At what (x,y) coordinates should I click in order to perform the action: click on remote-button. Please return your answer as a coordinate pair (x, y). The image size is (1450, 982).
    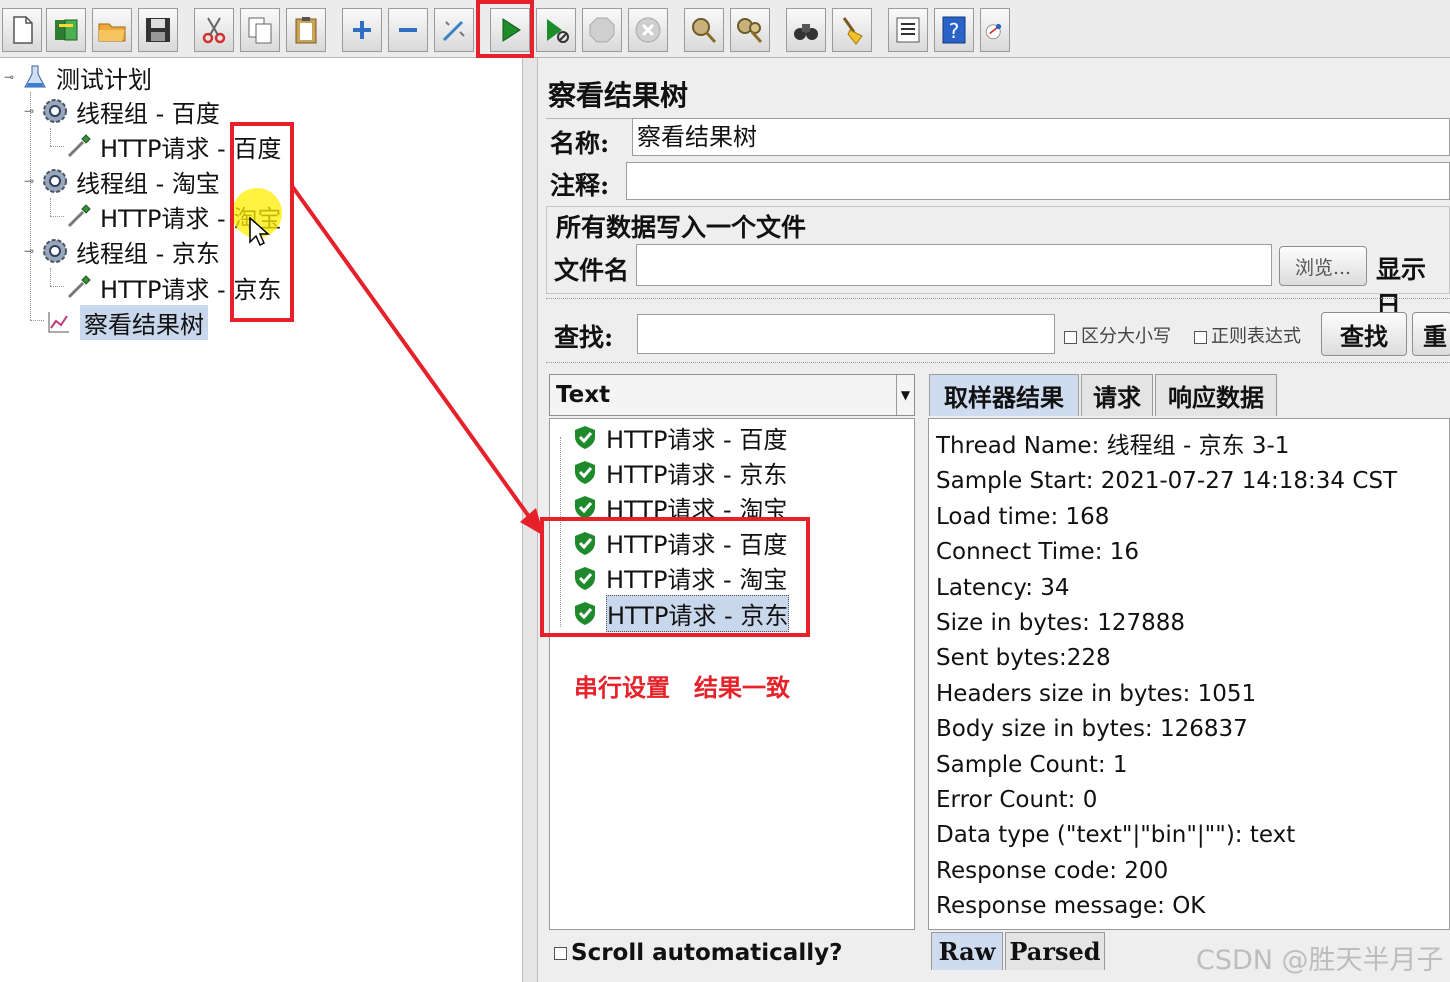
    Looking at the image, I should click on (995, 30).